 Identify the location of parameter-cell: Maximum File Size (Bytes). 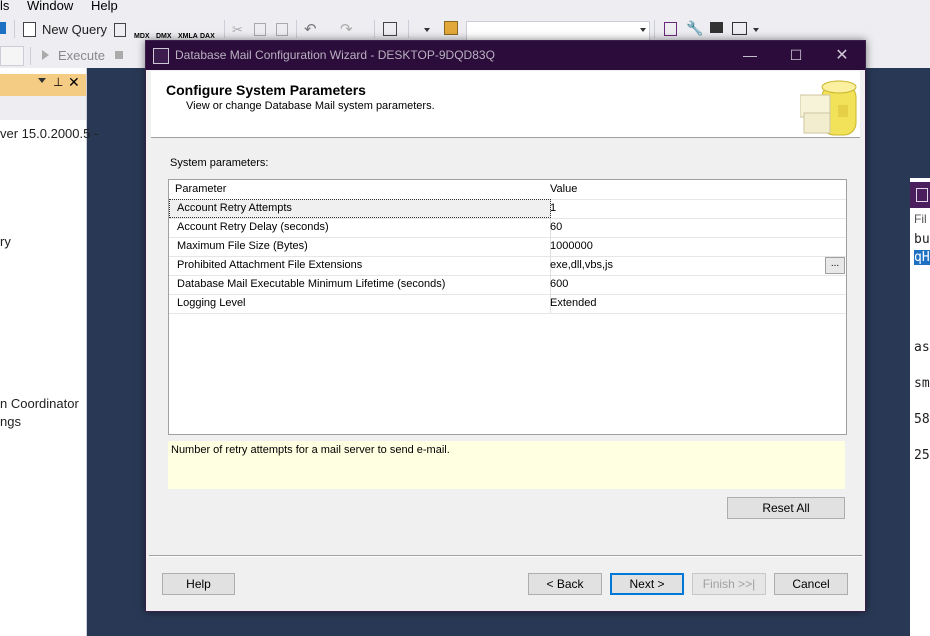
(360, 246).